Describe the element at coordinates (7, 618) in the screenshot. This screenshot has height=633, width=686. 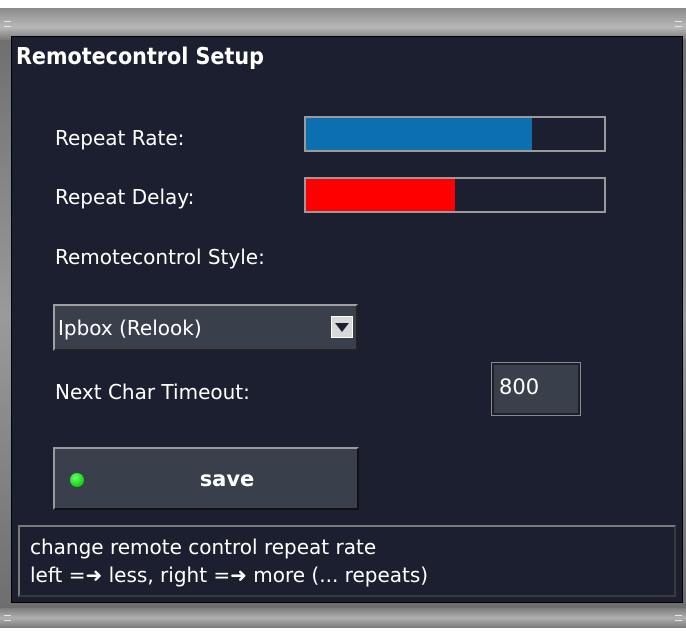
I see `grip-bottom-left-icon` at that location.